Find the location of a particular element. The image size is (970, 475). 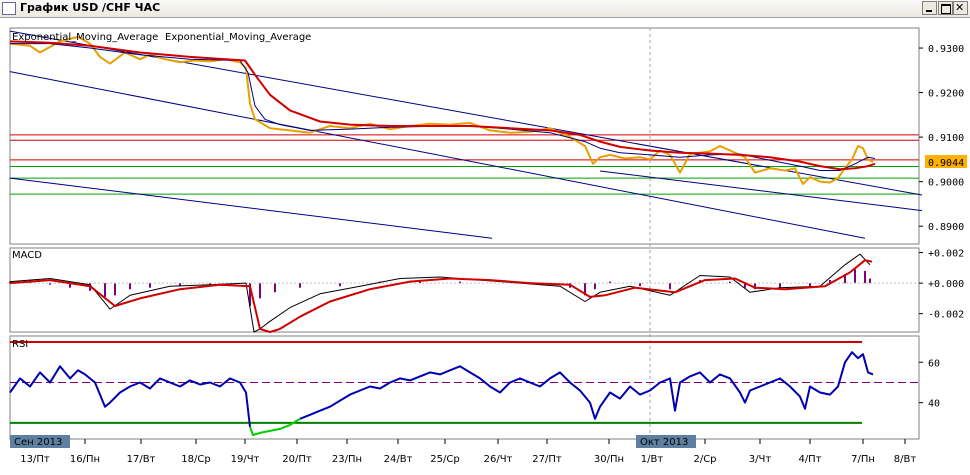

x-tick-label: 24/Вт is located at coordinates (398, 459).